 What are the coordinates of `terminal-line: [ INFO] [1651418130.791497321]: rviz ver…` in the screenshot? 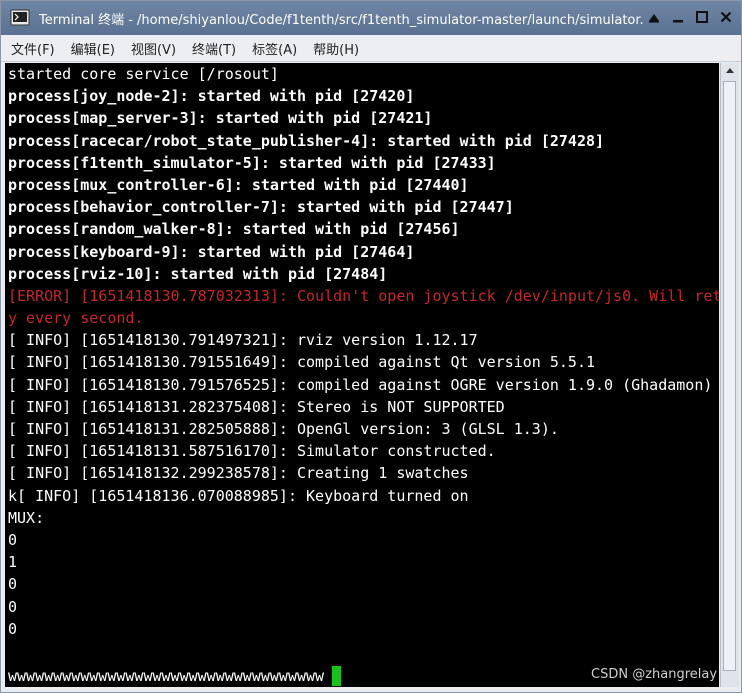 It's located at (243, 340).